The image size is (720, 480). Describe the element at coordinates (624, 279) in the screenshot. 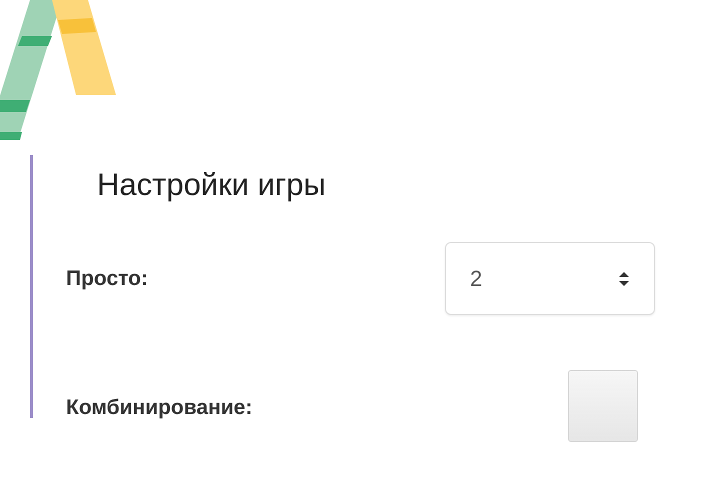

I see `stepper-arrows-icon` at that location.